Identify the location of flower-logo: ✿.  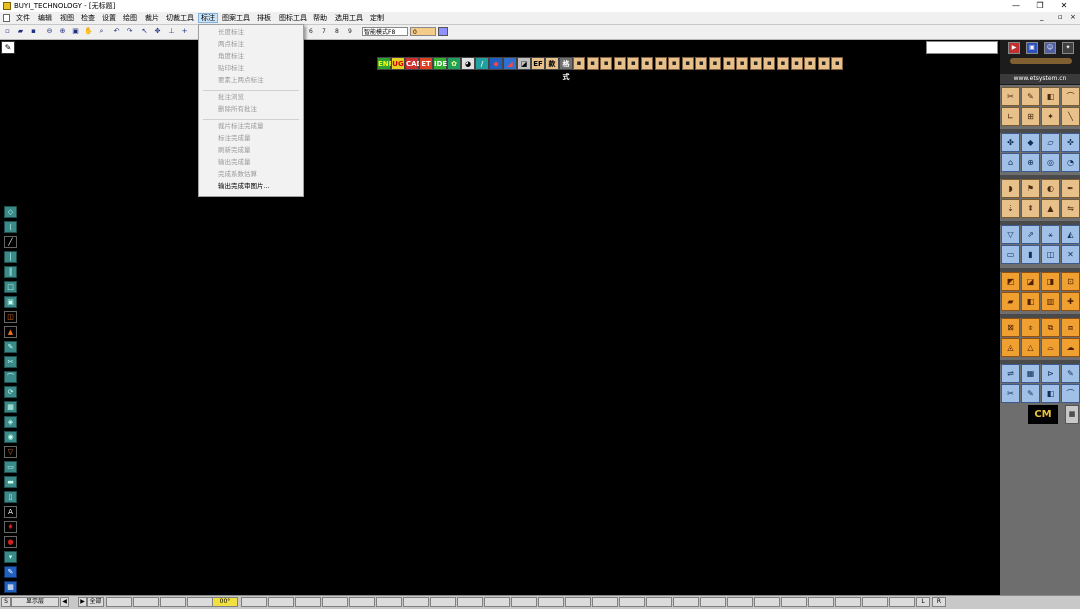
(454, 63).